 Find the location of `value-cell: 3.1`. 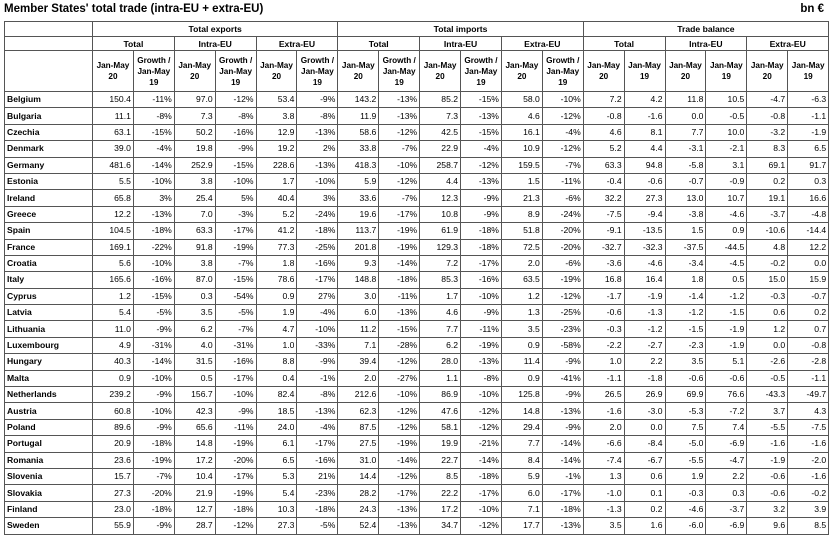

value-cell: 3.1 is located at coordinates (726, 165).